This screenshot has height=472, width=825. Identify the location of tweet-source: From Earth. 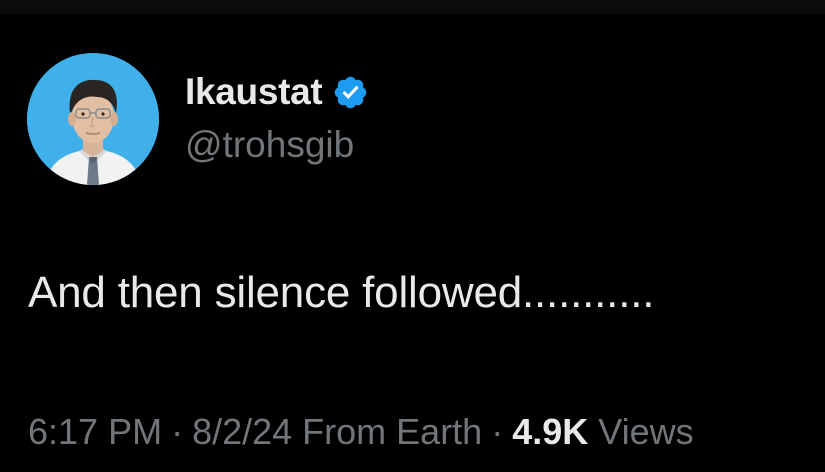
(392, 431).